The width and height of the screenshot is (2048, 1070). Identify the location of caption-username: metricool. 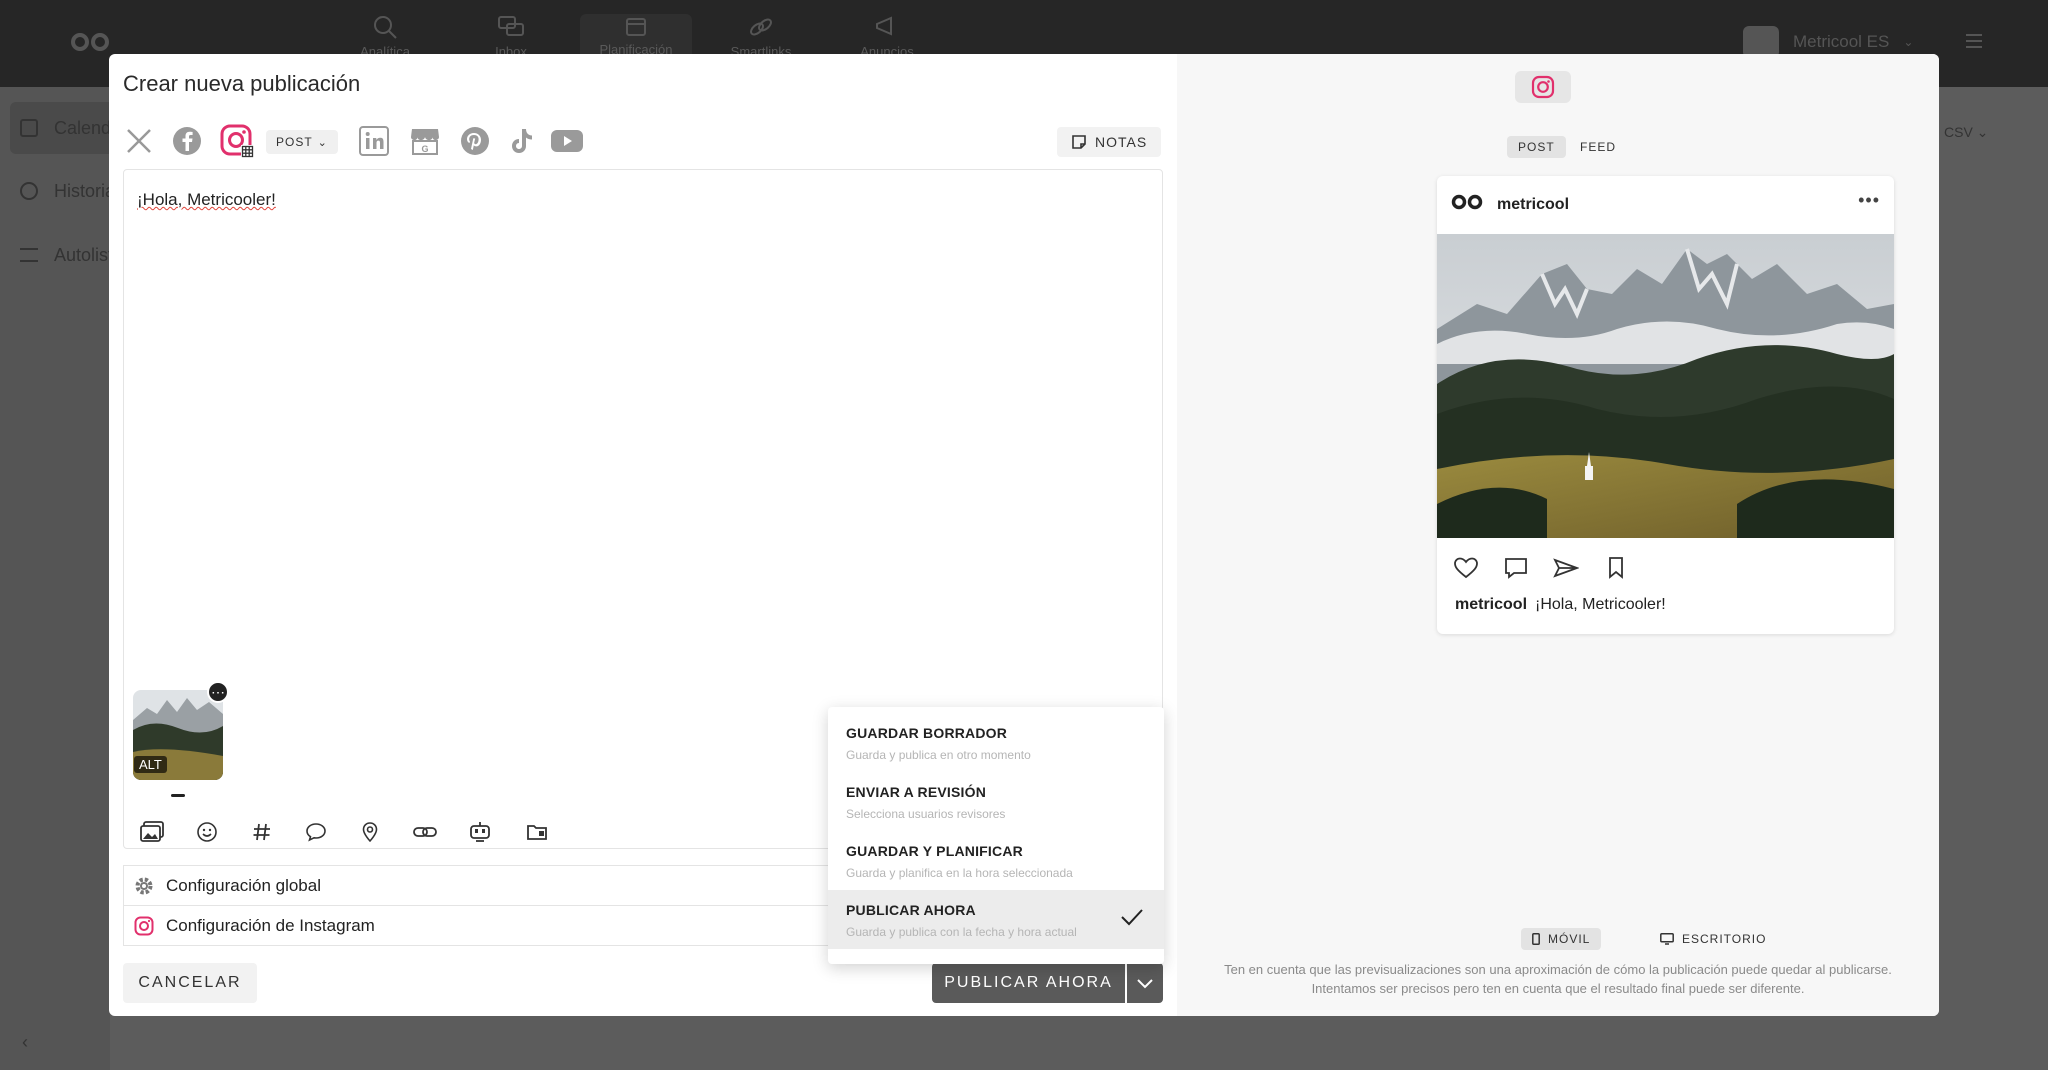
(1491, 604).